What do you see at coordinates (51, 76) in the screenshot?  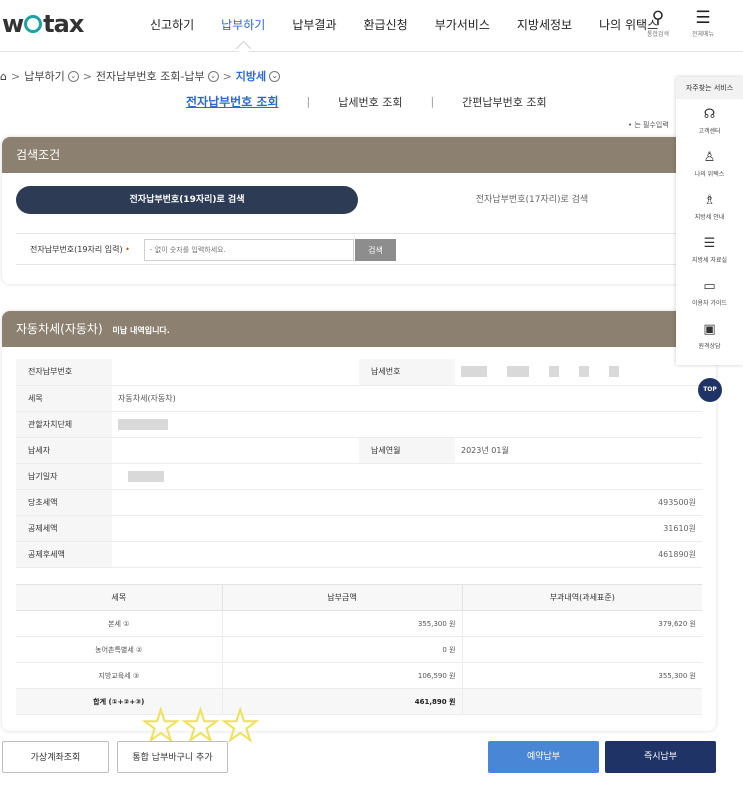 I see `breadcrumb-item: 납부하기 ⌄` at bounding box center [51, 76].